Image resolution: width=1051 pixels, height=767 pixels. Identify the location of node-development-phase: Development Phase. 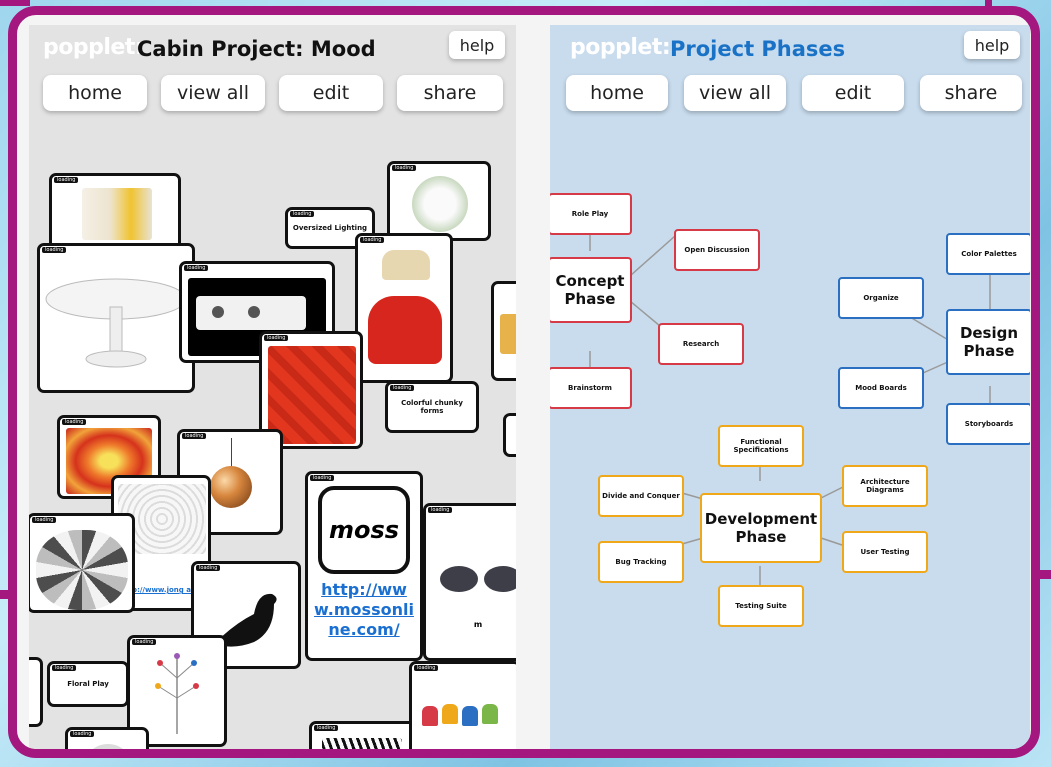
(761, 528).